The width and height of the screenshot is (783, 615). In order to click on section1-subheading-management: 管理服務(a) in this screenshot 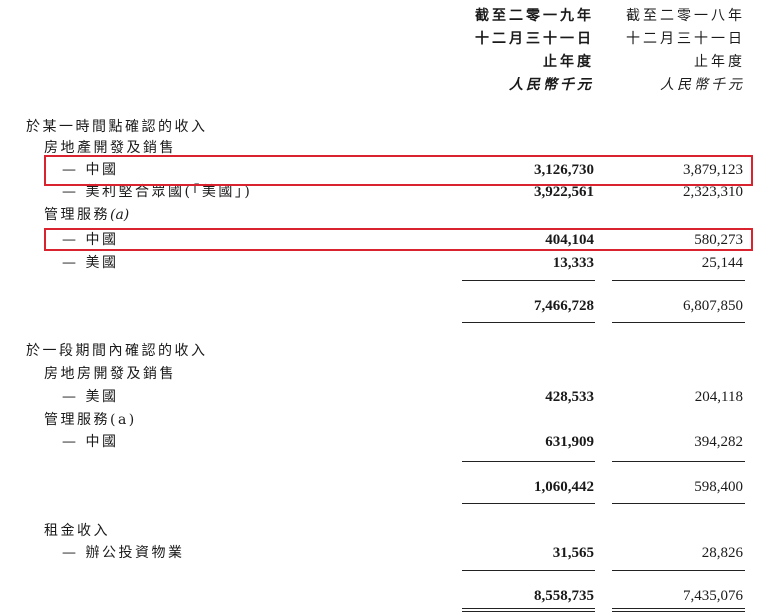, I will do `click(87, 215)`.